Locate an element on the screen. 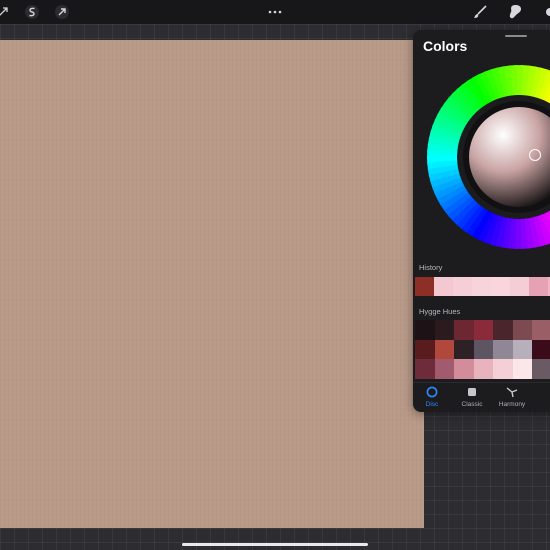  classic-square-icon is located at coordinates (472, 392).